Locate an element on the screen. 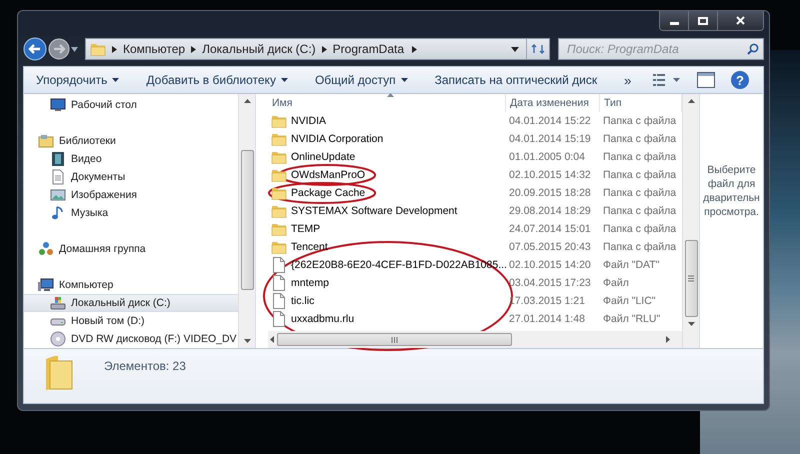 The width and height of the screenshot is (800, 454). film-icon is located at coordinates (58, 159).